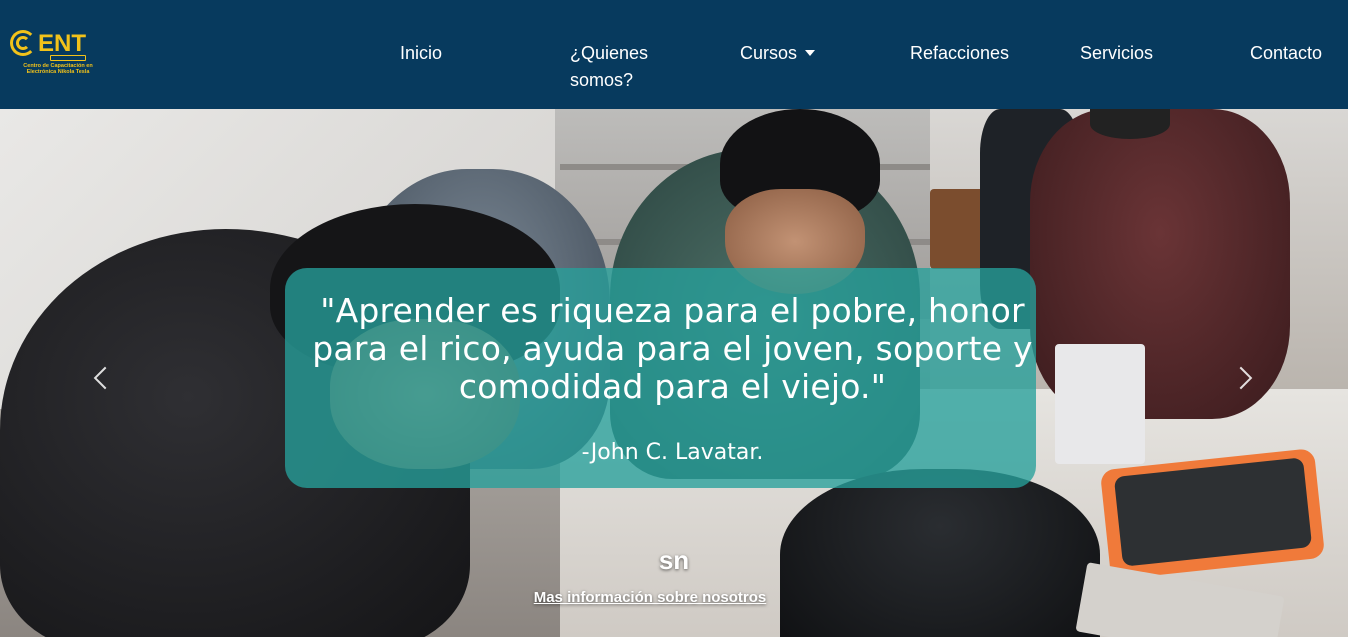 Image resolution: width=1348 pixels, height=637 pixels. What do you see at coordinates (672, 452) in the screenshot?
I see `carousel-author: -John C. Lavatar.` at bounding box center [672, 452].